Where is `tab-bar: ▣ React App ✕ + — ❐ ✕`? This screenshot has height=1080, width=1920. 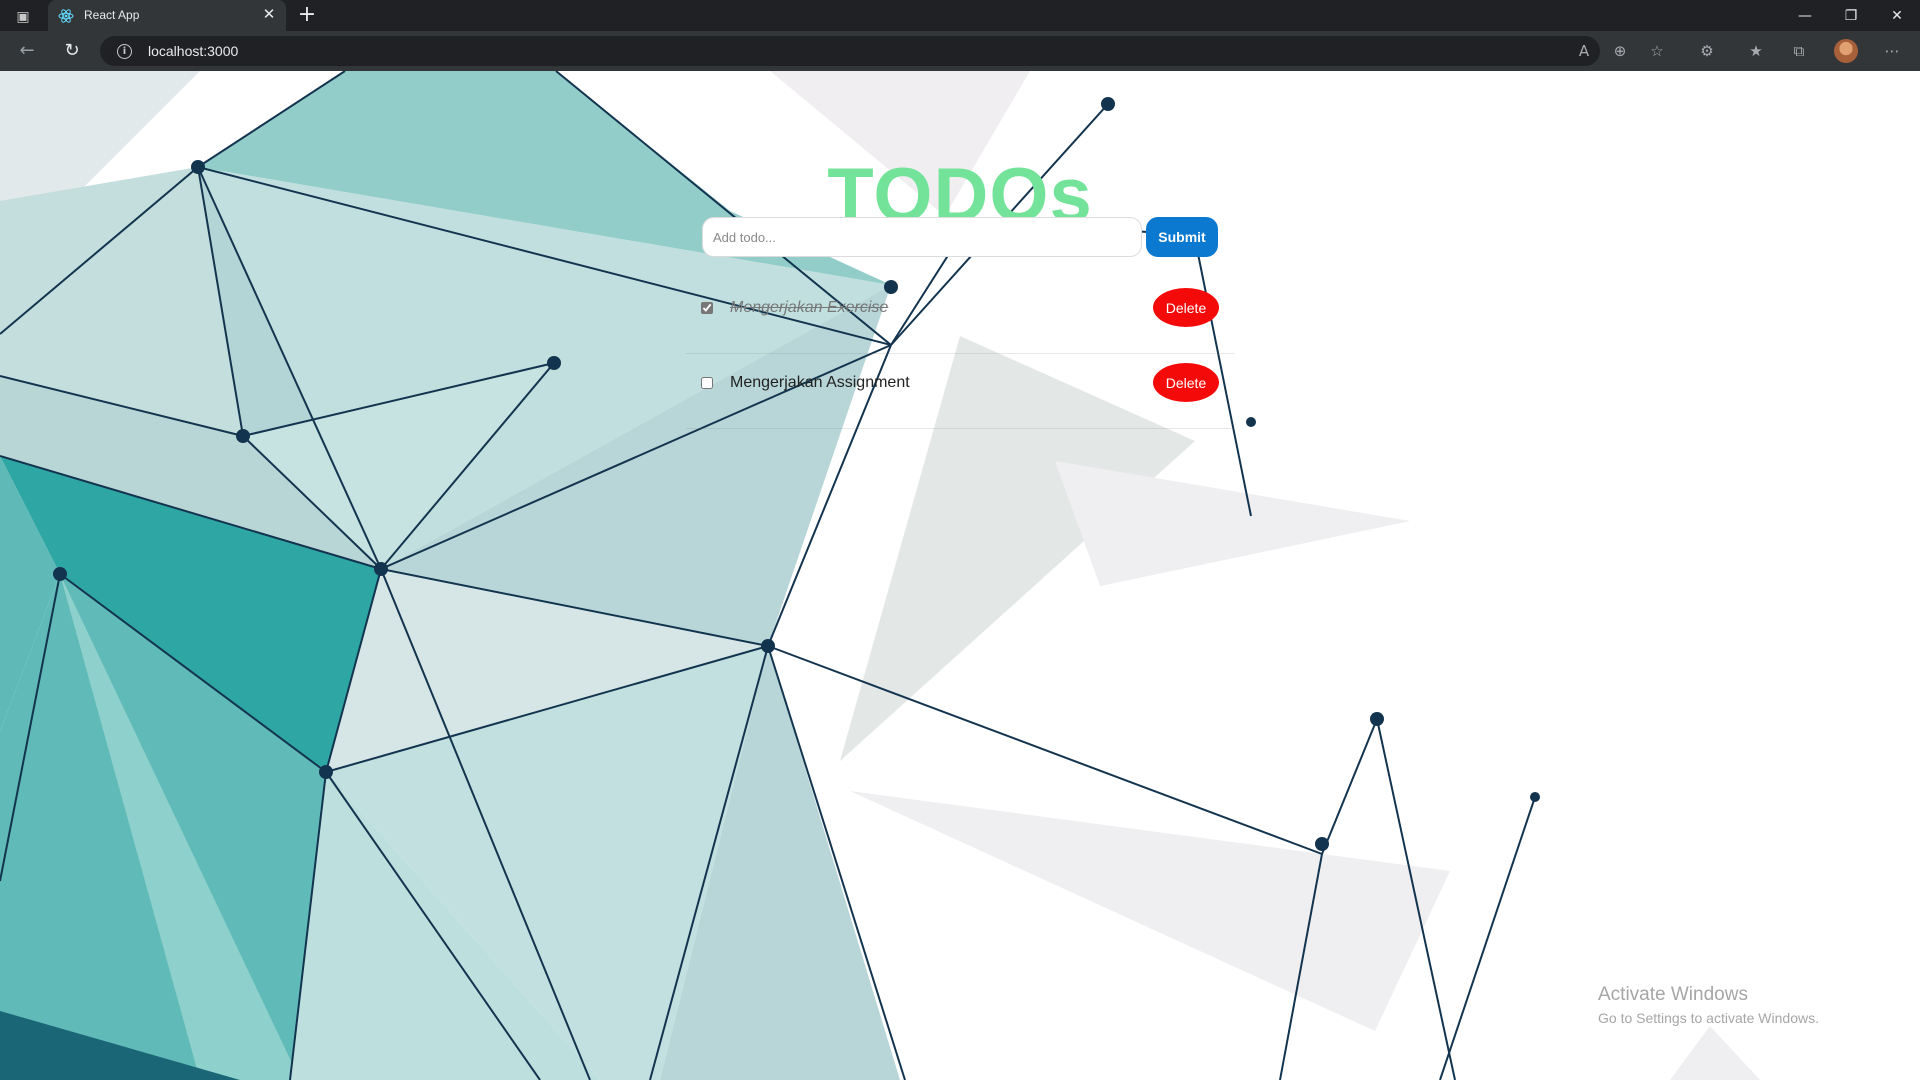
tab-bar: ▣ React App ✕ + — ❐ ✕ is located at coordinates (960, 15).